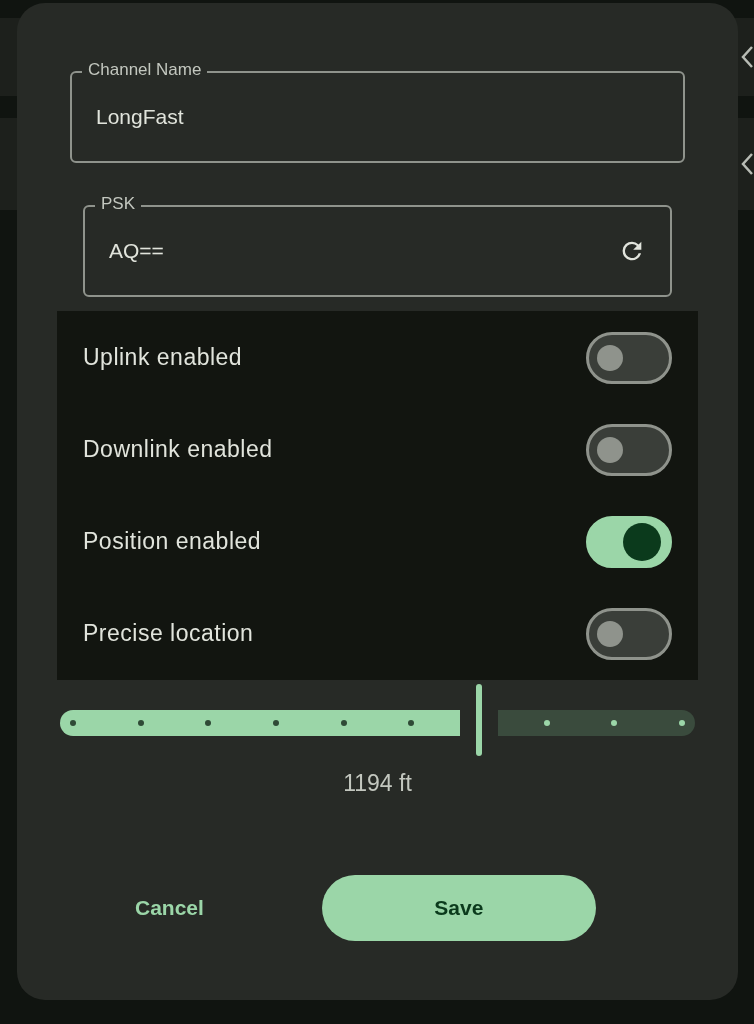 The height and width of the screenshot is (1024, 754). What do you see at coordinates (163, 358) in the screenshot?
I see `toggle-label: Uplink enabled` at bounding box center [163, 358].